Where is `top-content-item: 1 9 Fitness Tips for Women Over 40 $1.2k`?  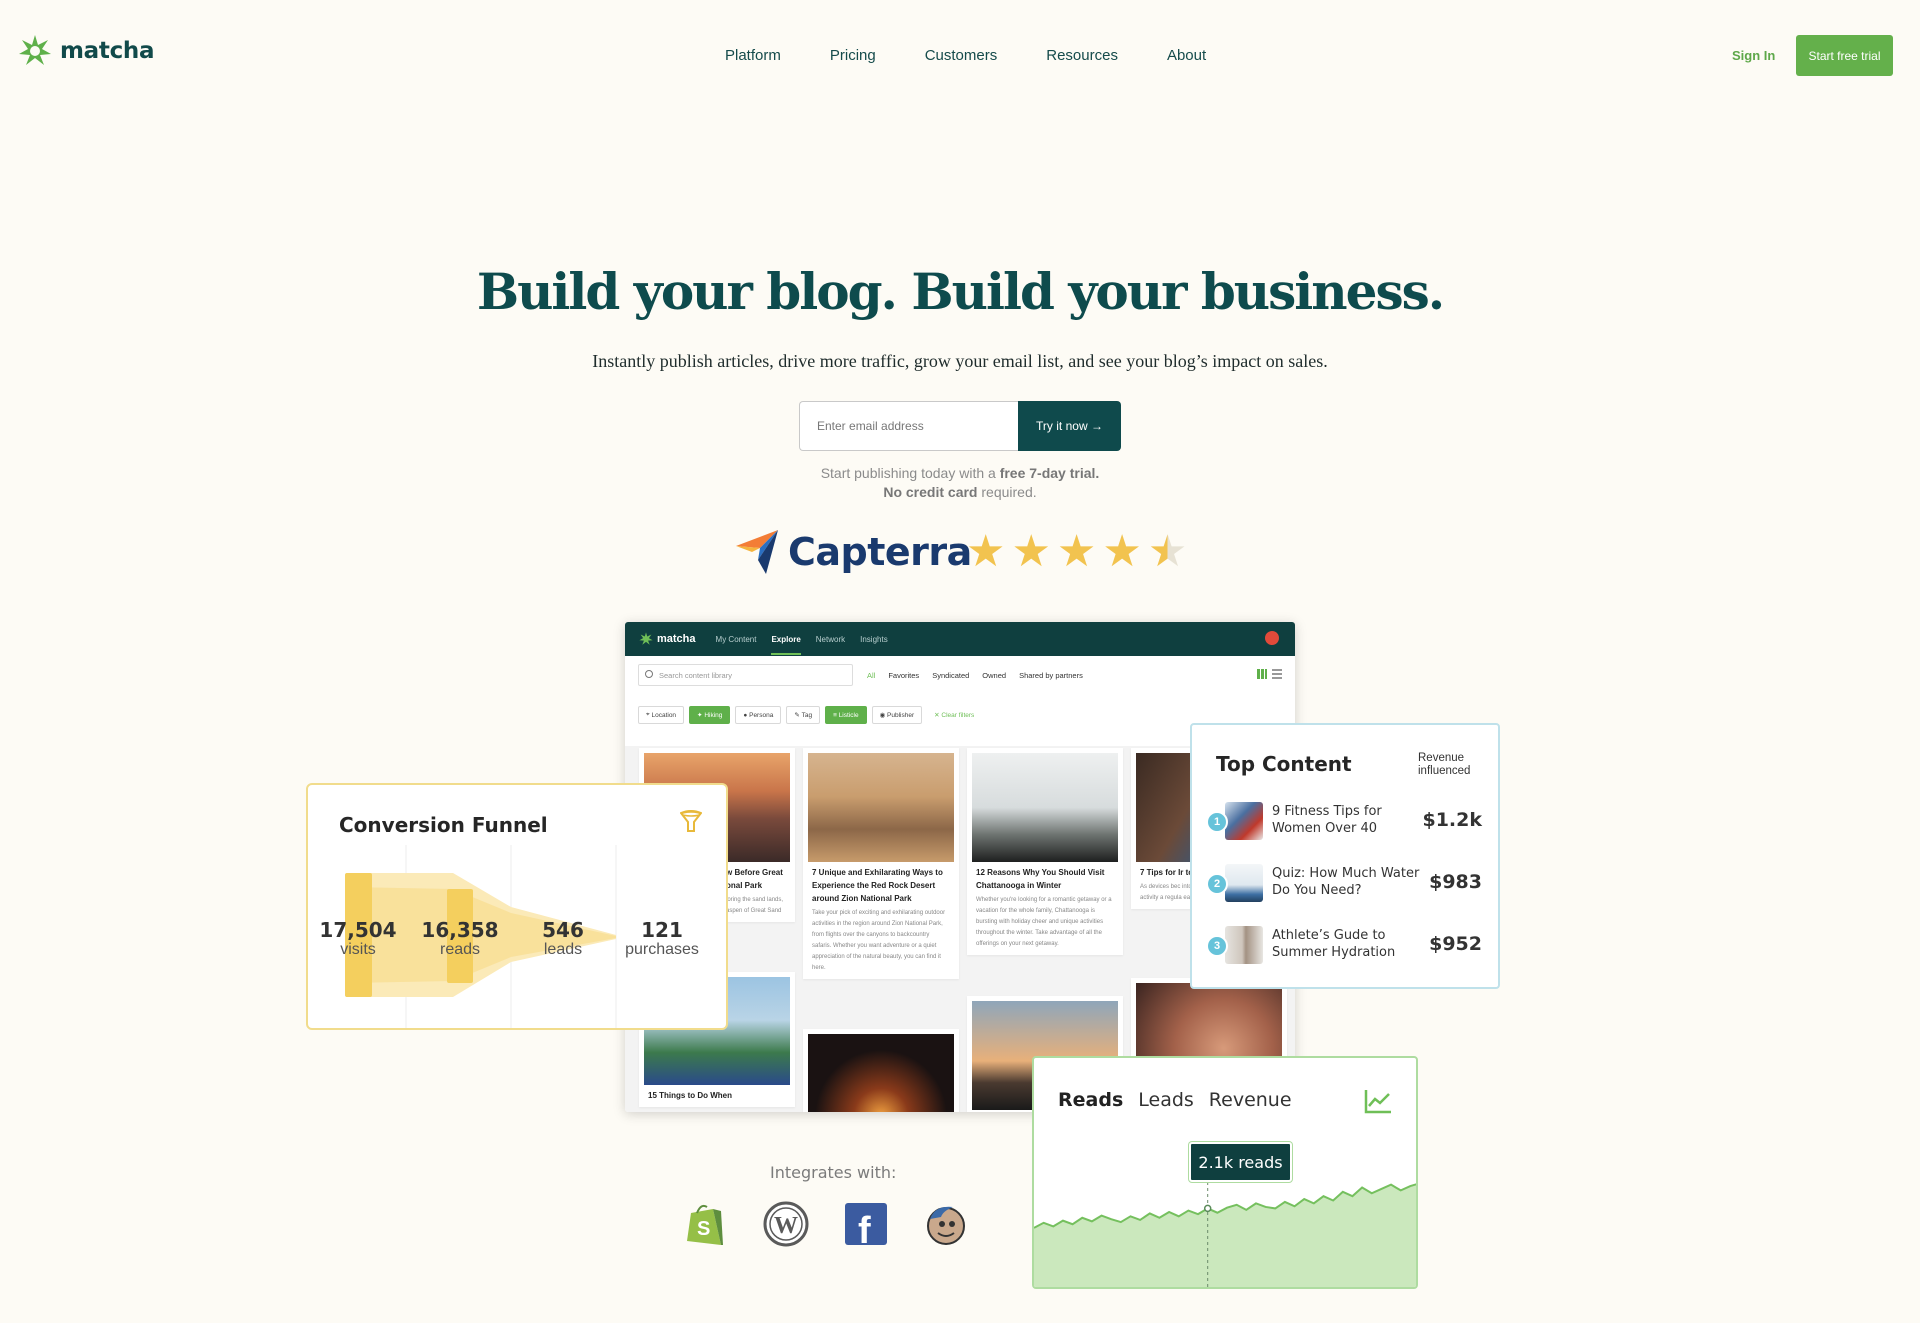 top-content-item: 1 9 Fitness Tips for Women Over 40 $1.2k is located at coordinates (1349, 821).